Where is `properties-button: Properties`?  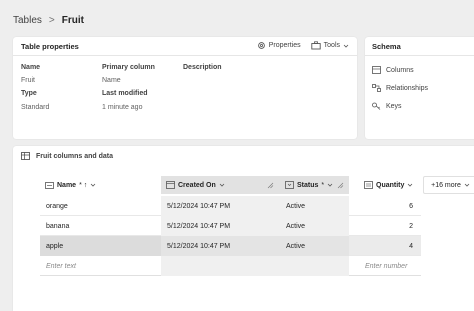 properties-button: Properties is located at coordinates (279, 45).